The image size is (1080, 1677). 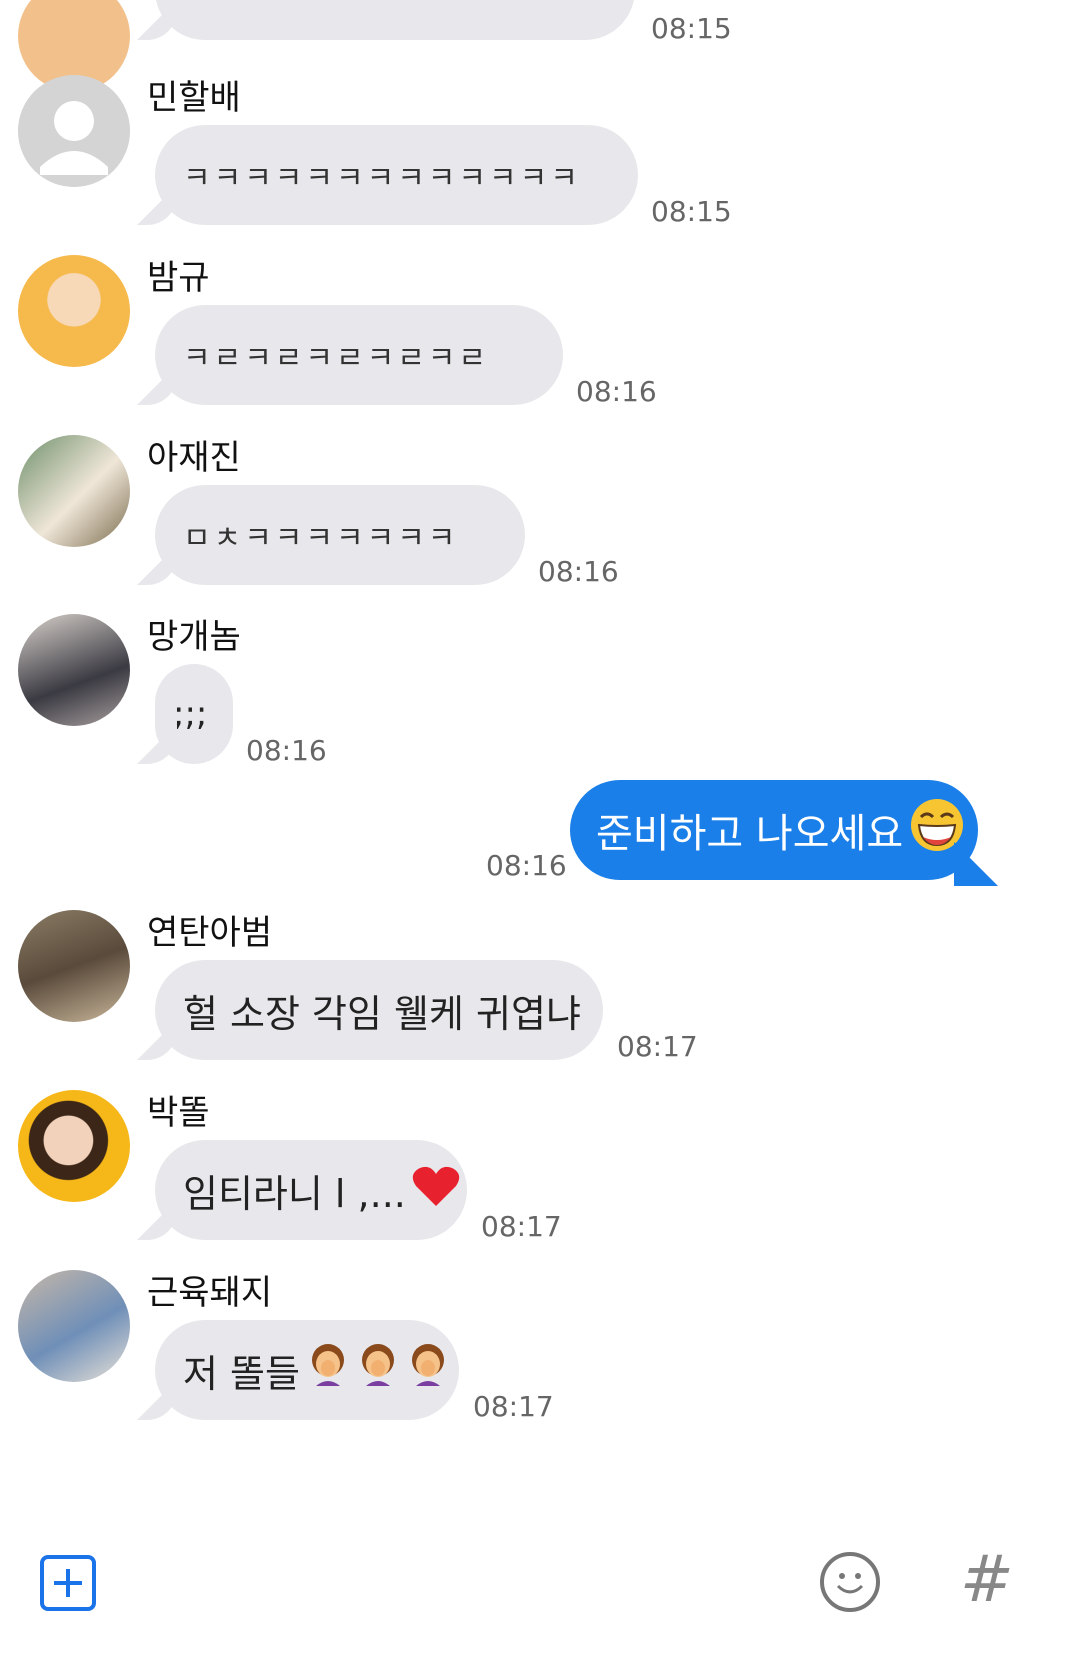 I want to click on grinning-emoji, so click(x=937, y=830).